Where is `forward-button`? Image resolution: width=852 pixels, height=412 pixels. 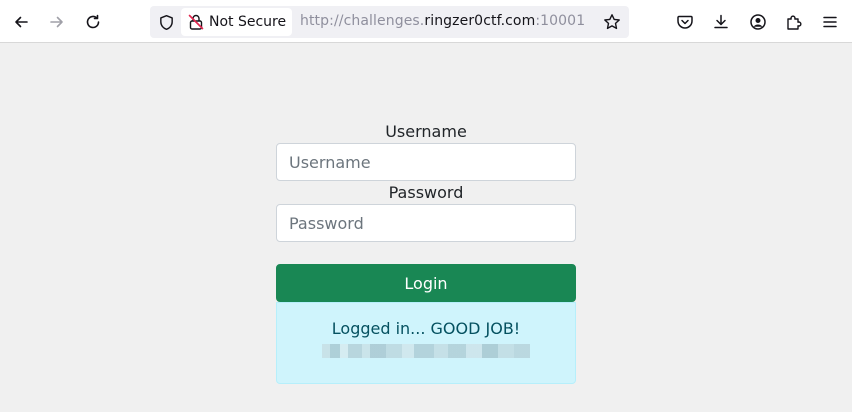 forward-button is located at coordinates (57, 22).